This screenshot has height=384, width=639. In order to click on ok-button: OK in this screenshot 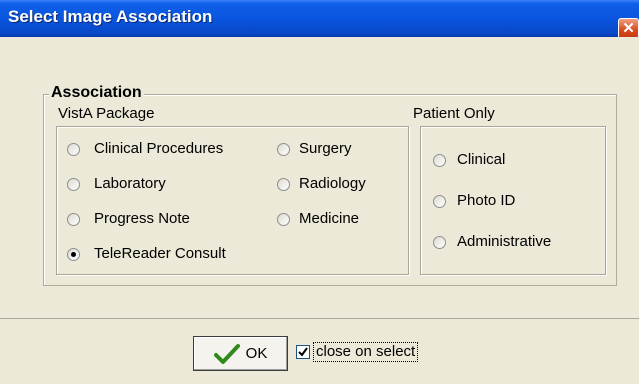, I will do `click(240, 353)`.